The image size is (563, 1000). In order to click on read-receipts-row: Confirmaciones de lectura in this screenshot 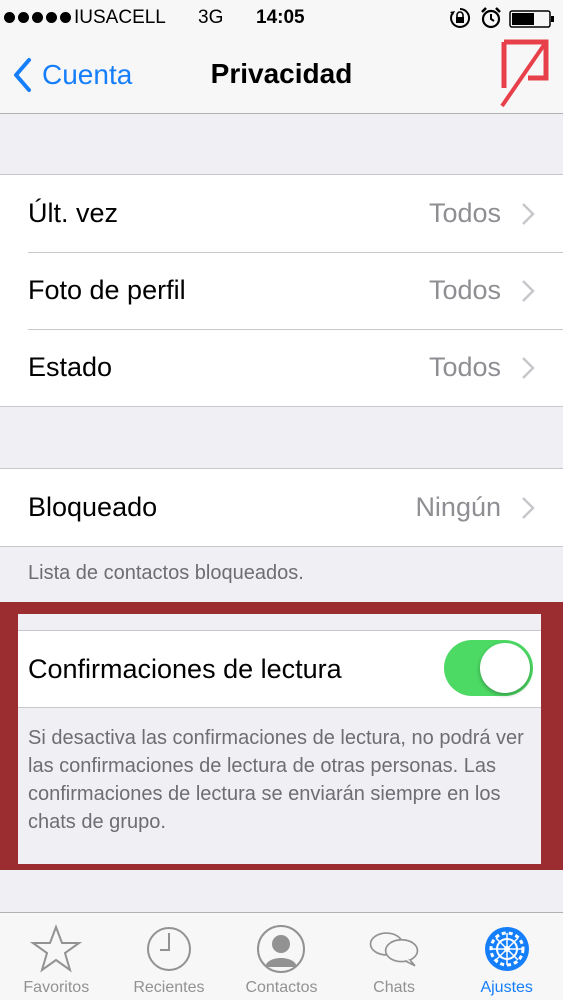, I will do `click(279, 669)`.